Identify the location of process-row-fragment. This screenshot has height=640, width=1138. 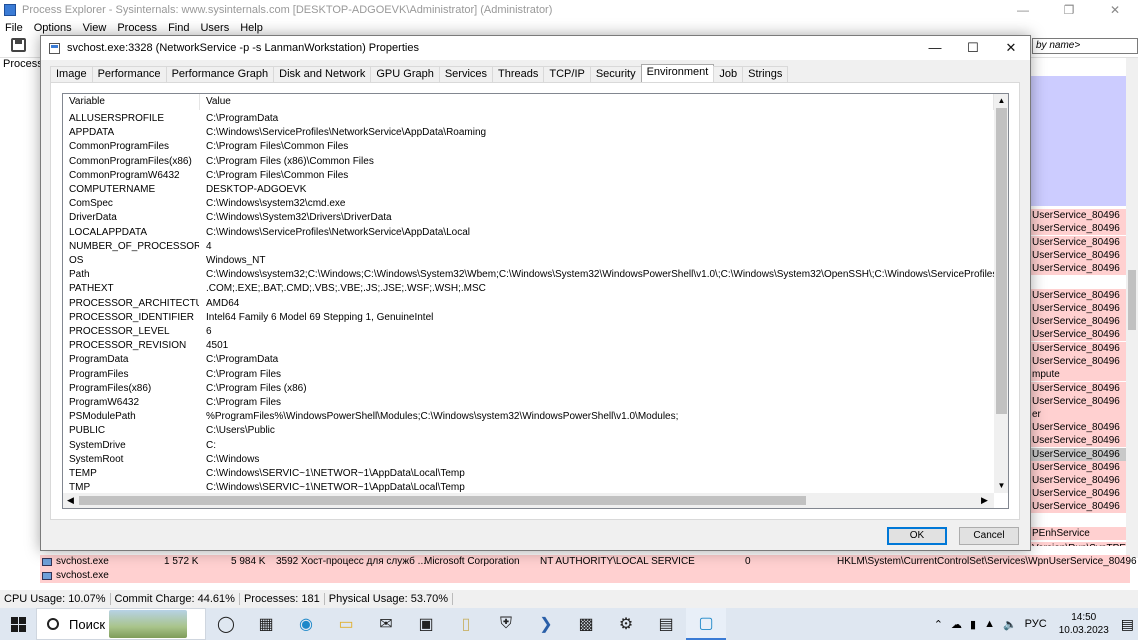
(1084, 283).